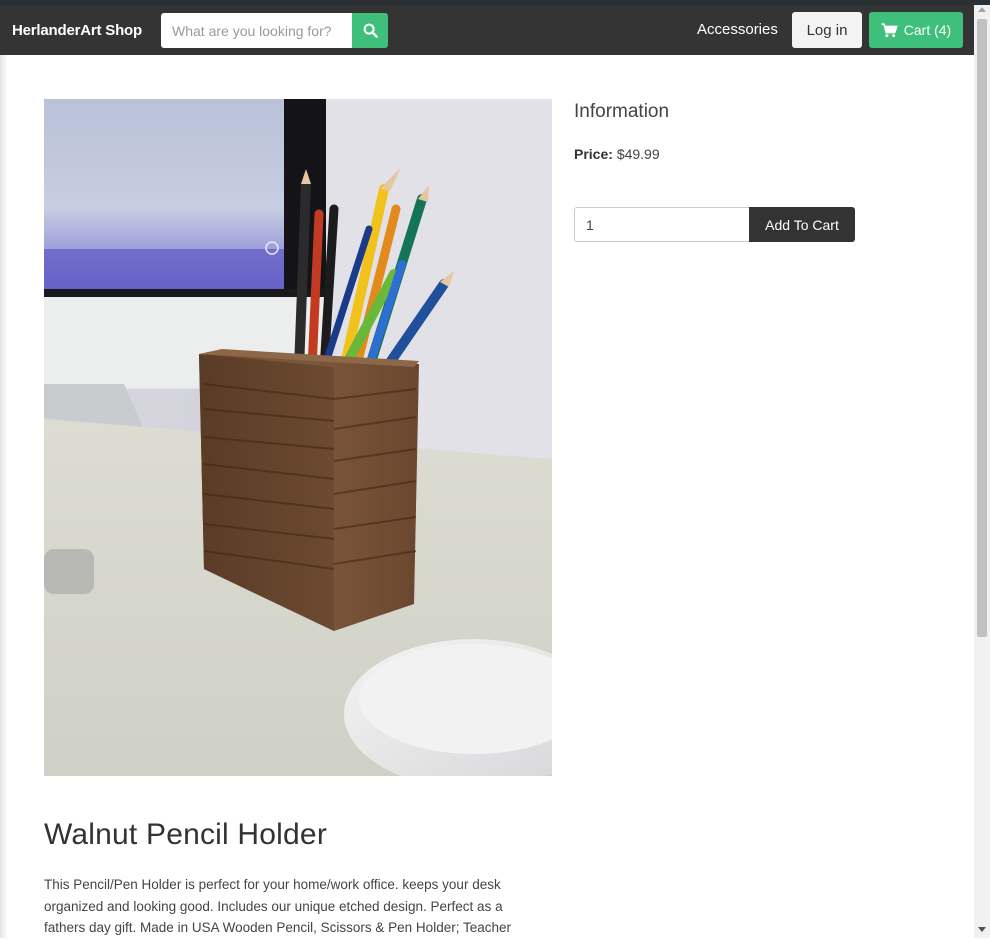 The image size is (990, 939). Describe the element at coordinates (77, 30) in the screenshot. I see `brand-logo: HerlanderArt Shop` at that location.